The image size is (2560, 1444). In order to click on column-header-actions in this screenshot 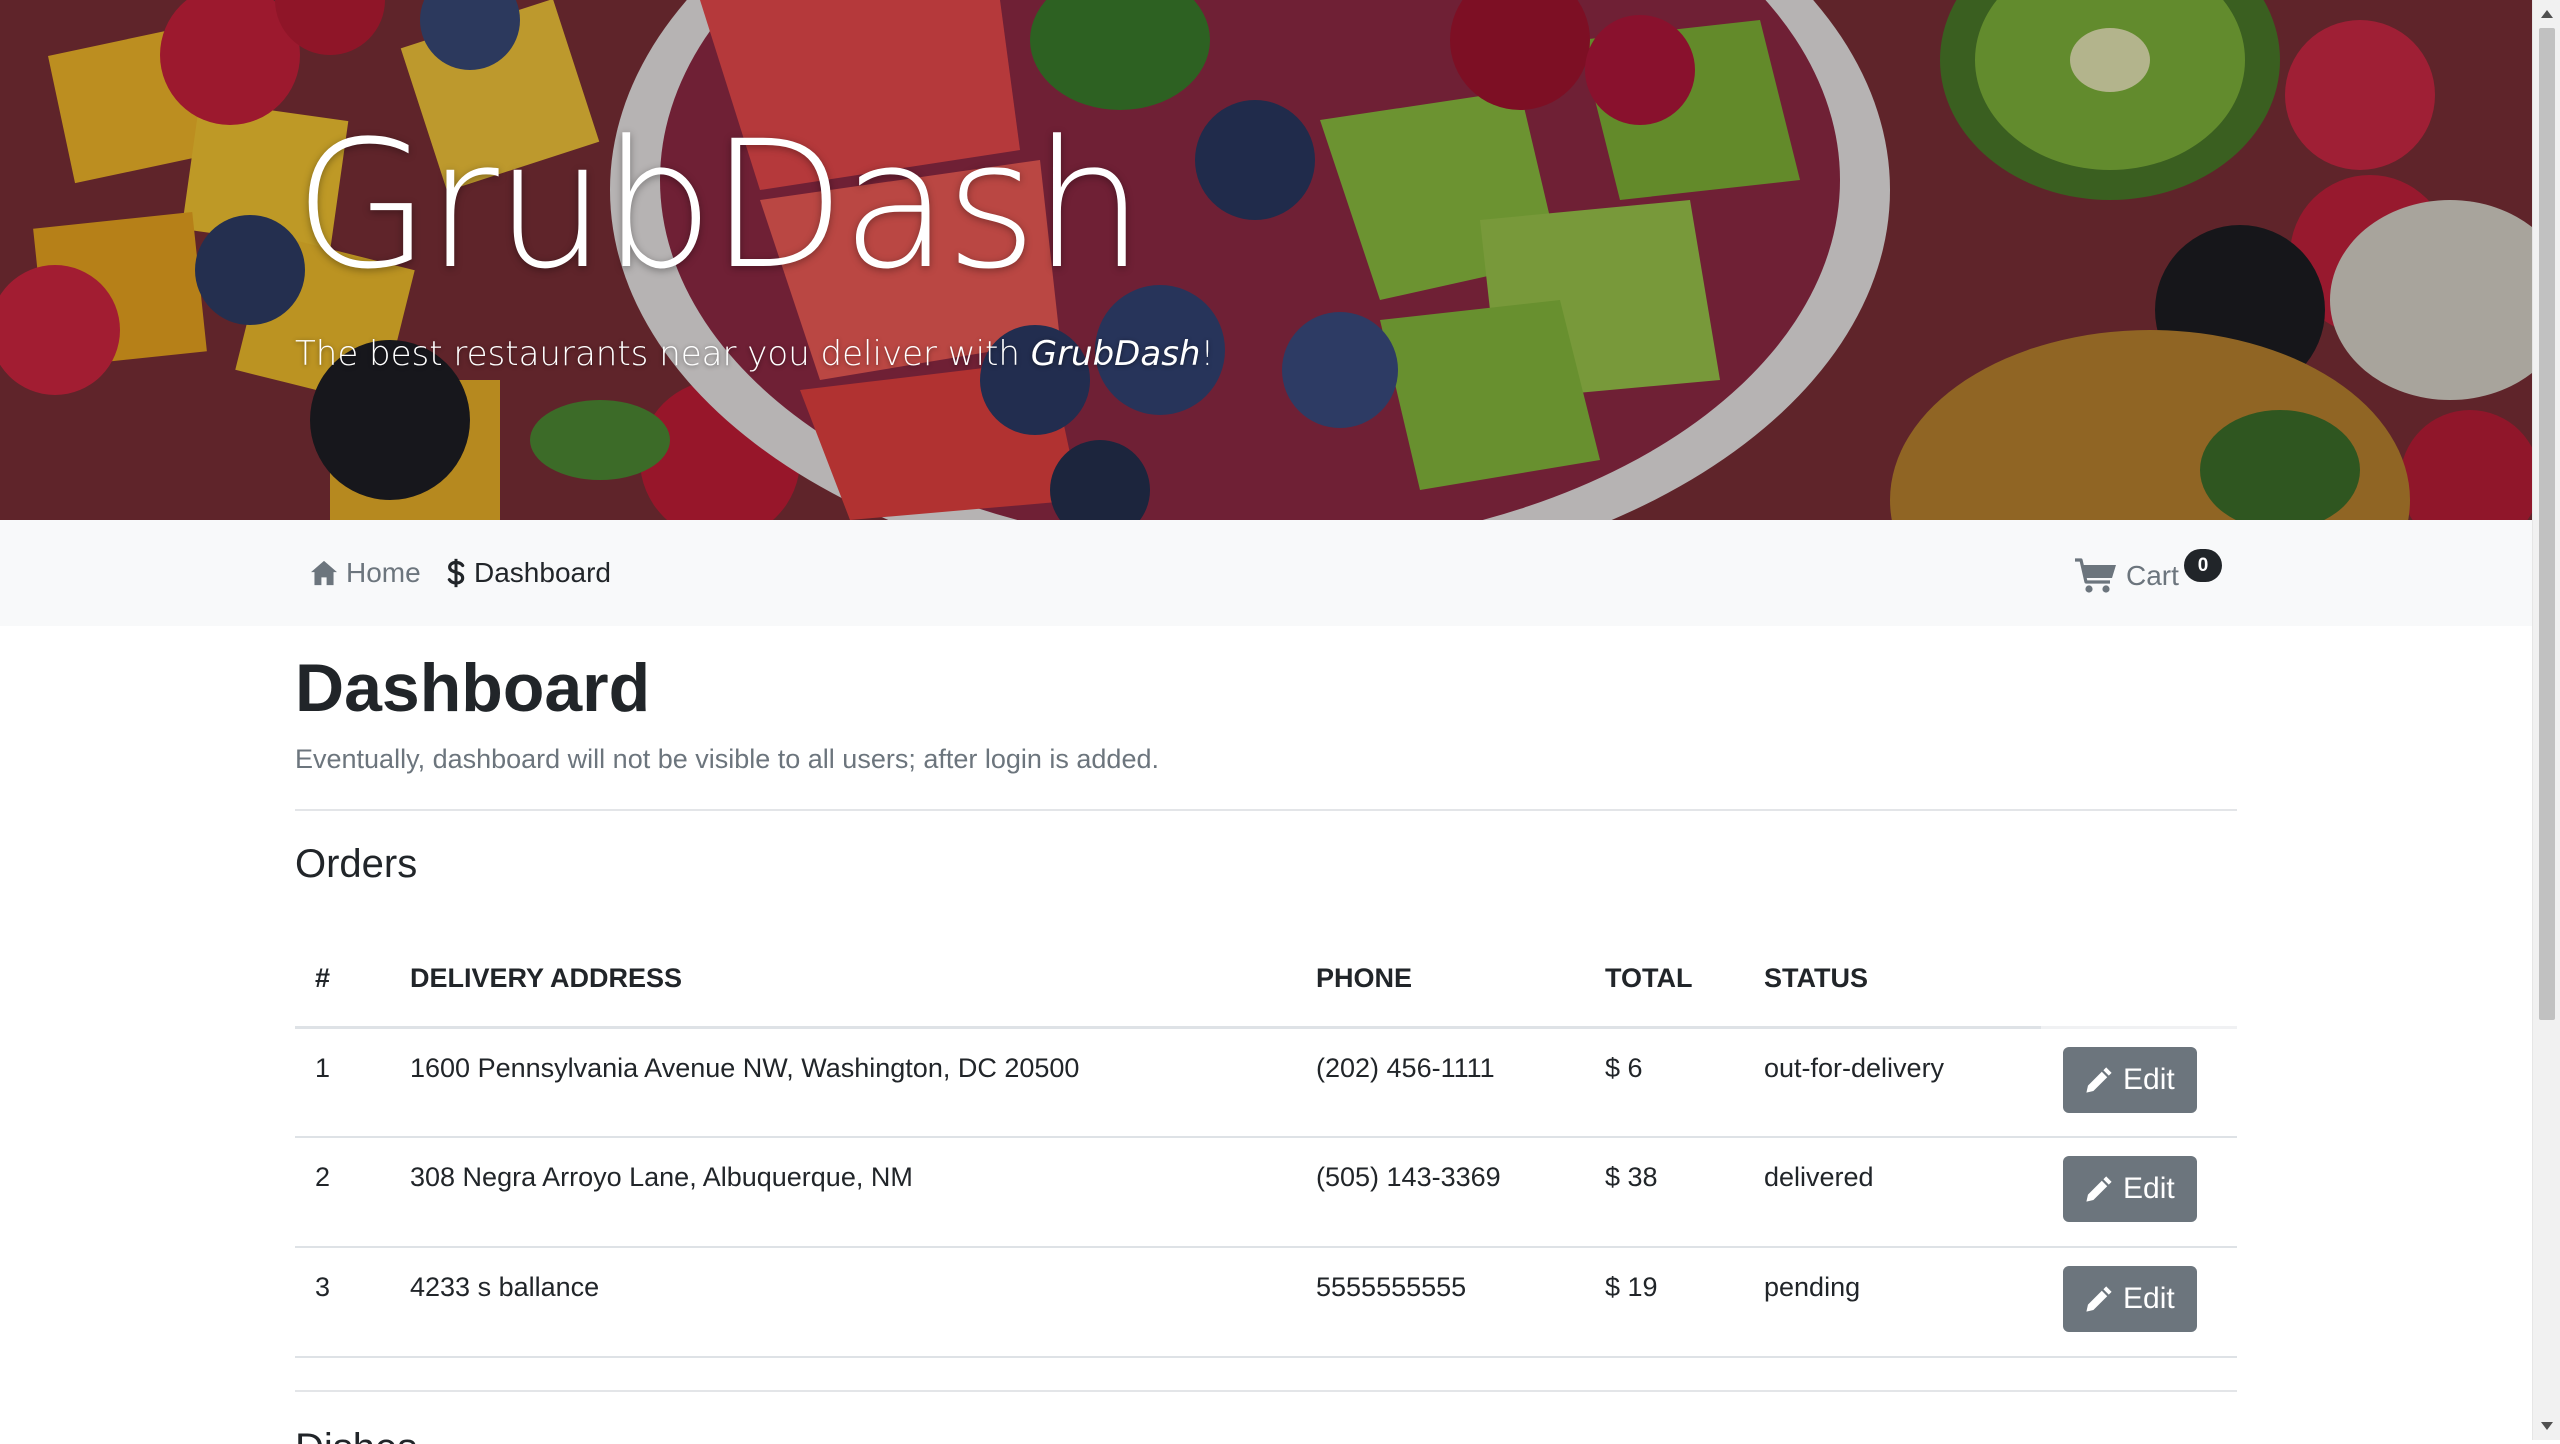, I will do `click(2139, 980)`.